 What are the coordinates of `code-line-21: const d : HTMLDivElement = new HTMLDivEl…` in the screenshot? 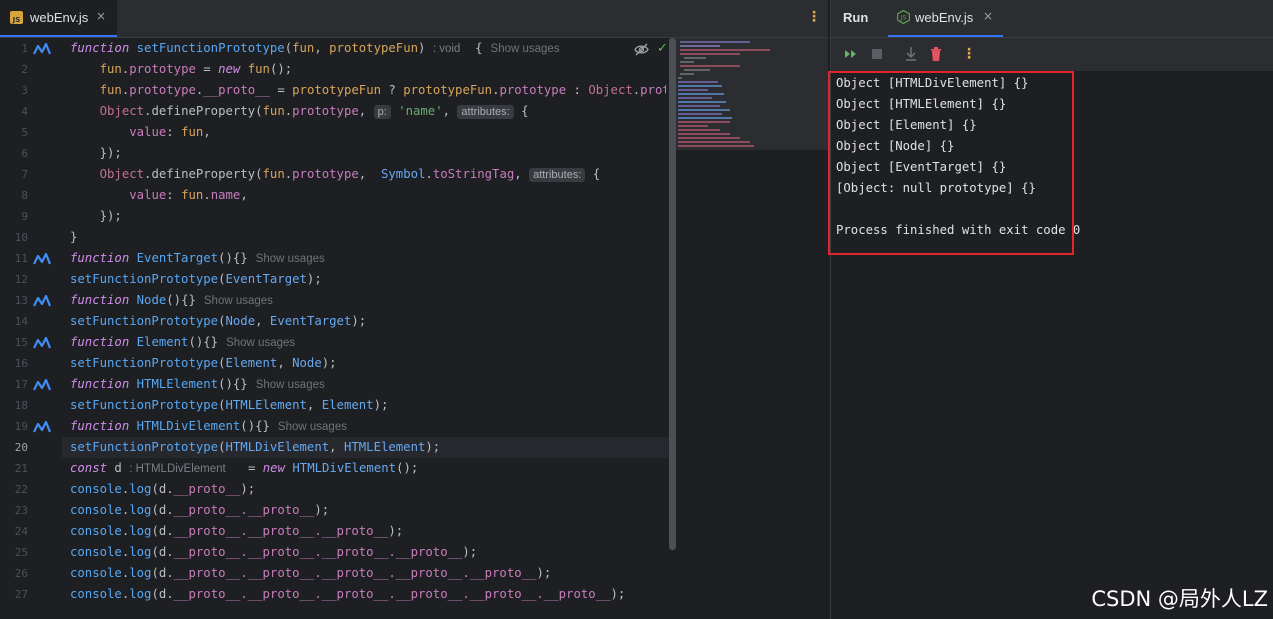 It's located at (244, 468).